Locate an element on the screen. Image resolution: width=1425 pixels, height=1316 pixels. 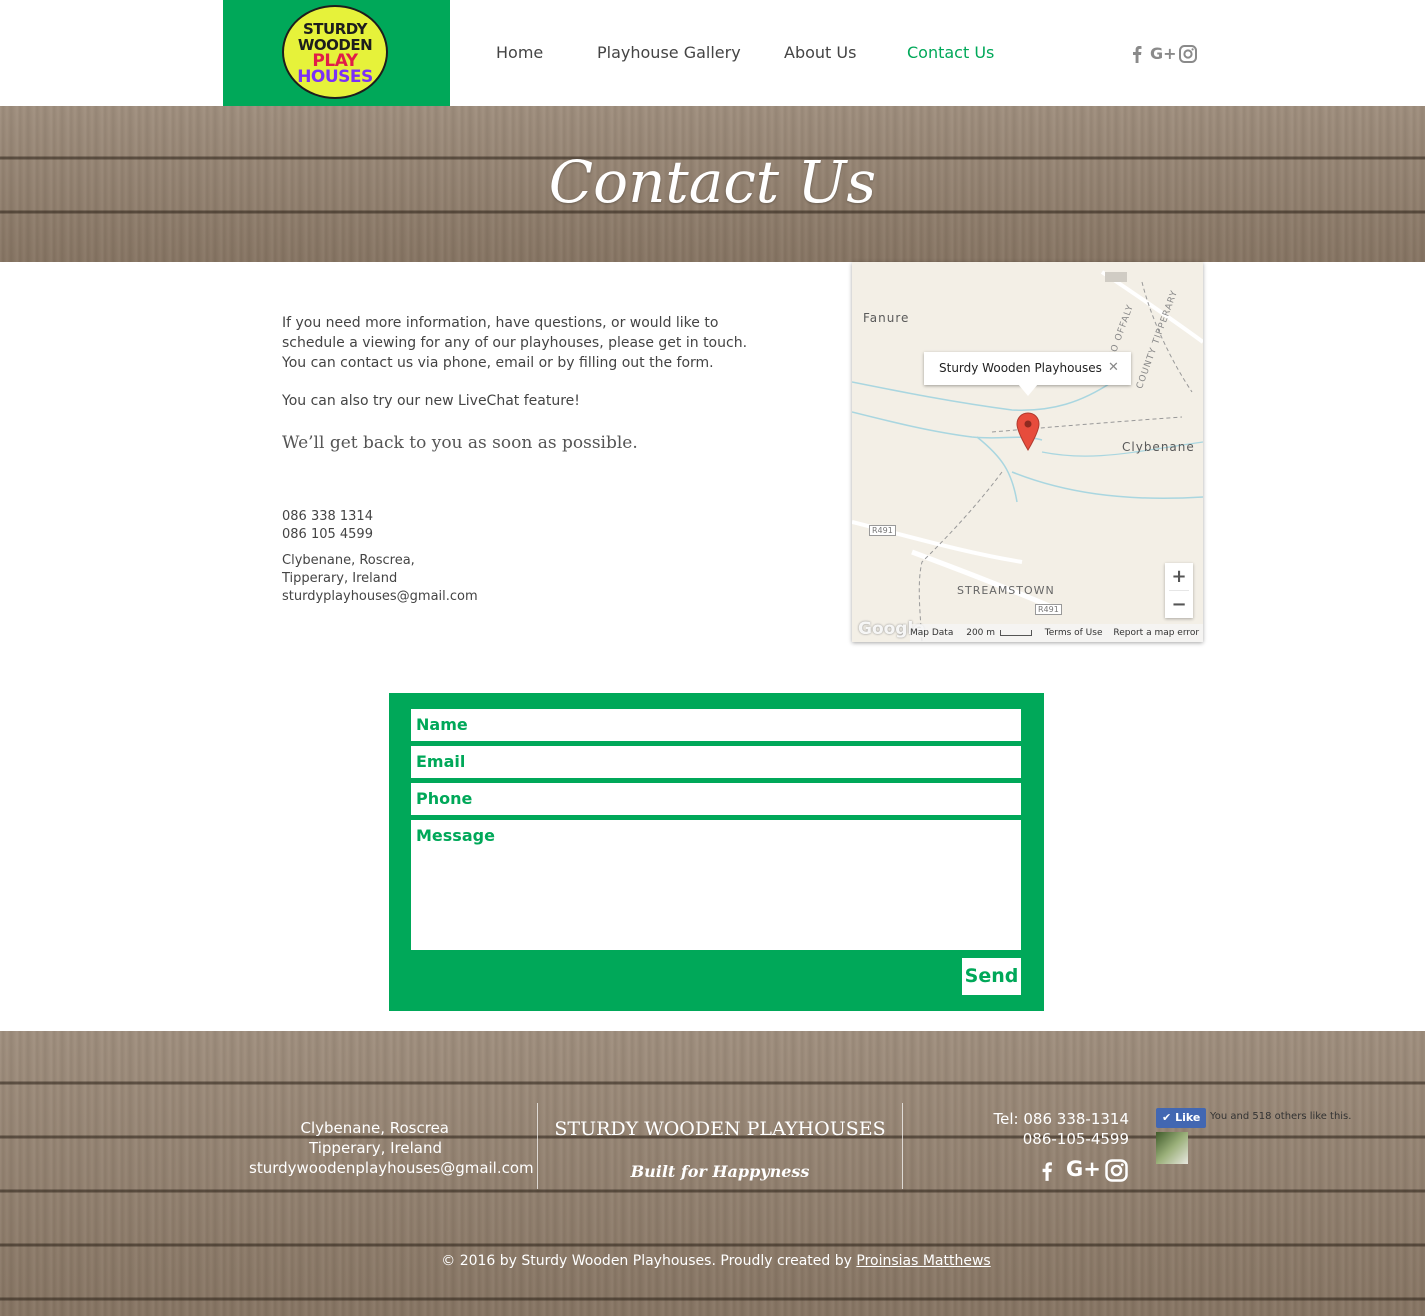
logo-text-line: HOUSES is located at coordinates (335, 77).